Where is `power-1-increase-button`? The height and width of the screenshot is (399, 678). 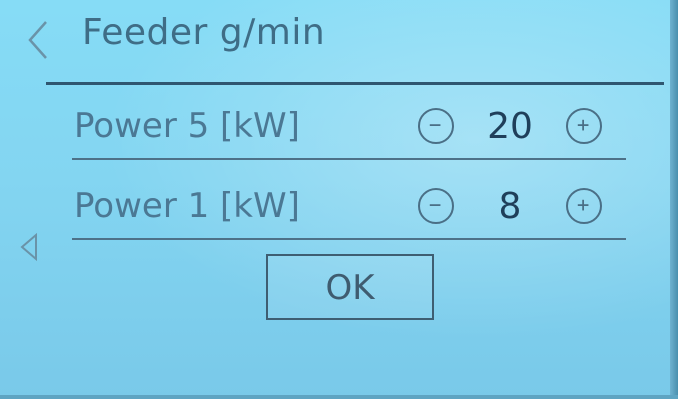
power-1-increase-button is located at coordinates (584, 206).